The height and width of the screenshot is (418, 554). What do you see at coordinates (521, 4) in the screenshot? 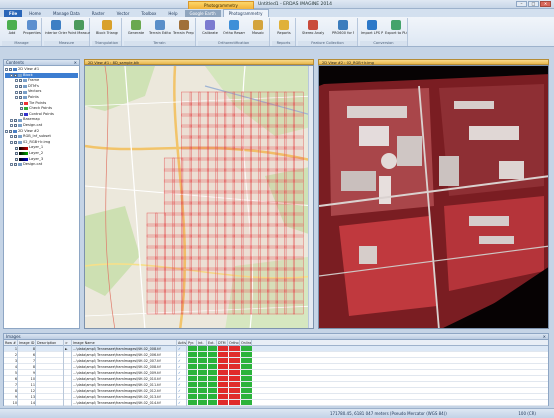
I see `minimize-button: –` at bounding box center [521, 4].